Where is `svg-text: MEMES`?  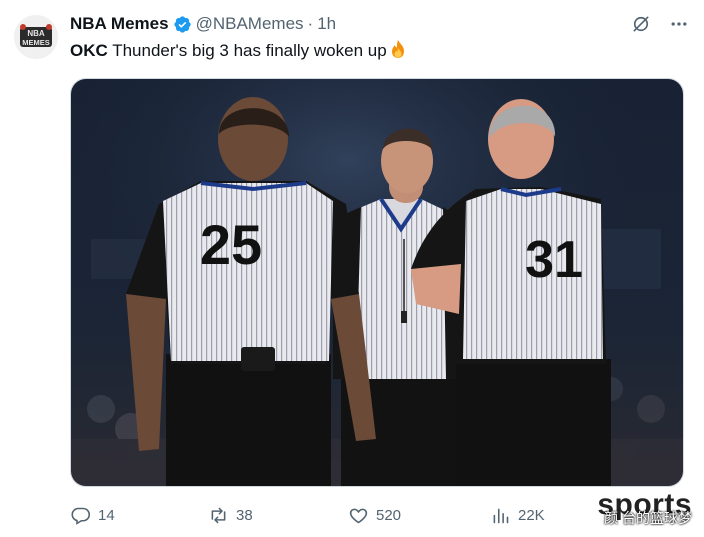
svg-text: MEMES is located at coordinates (36, 42).